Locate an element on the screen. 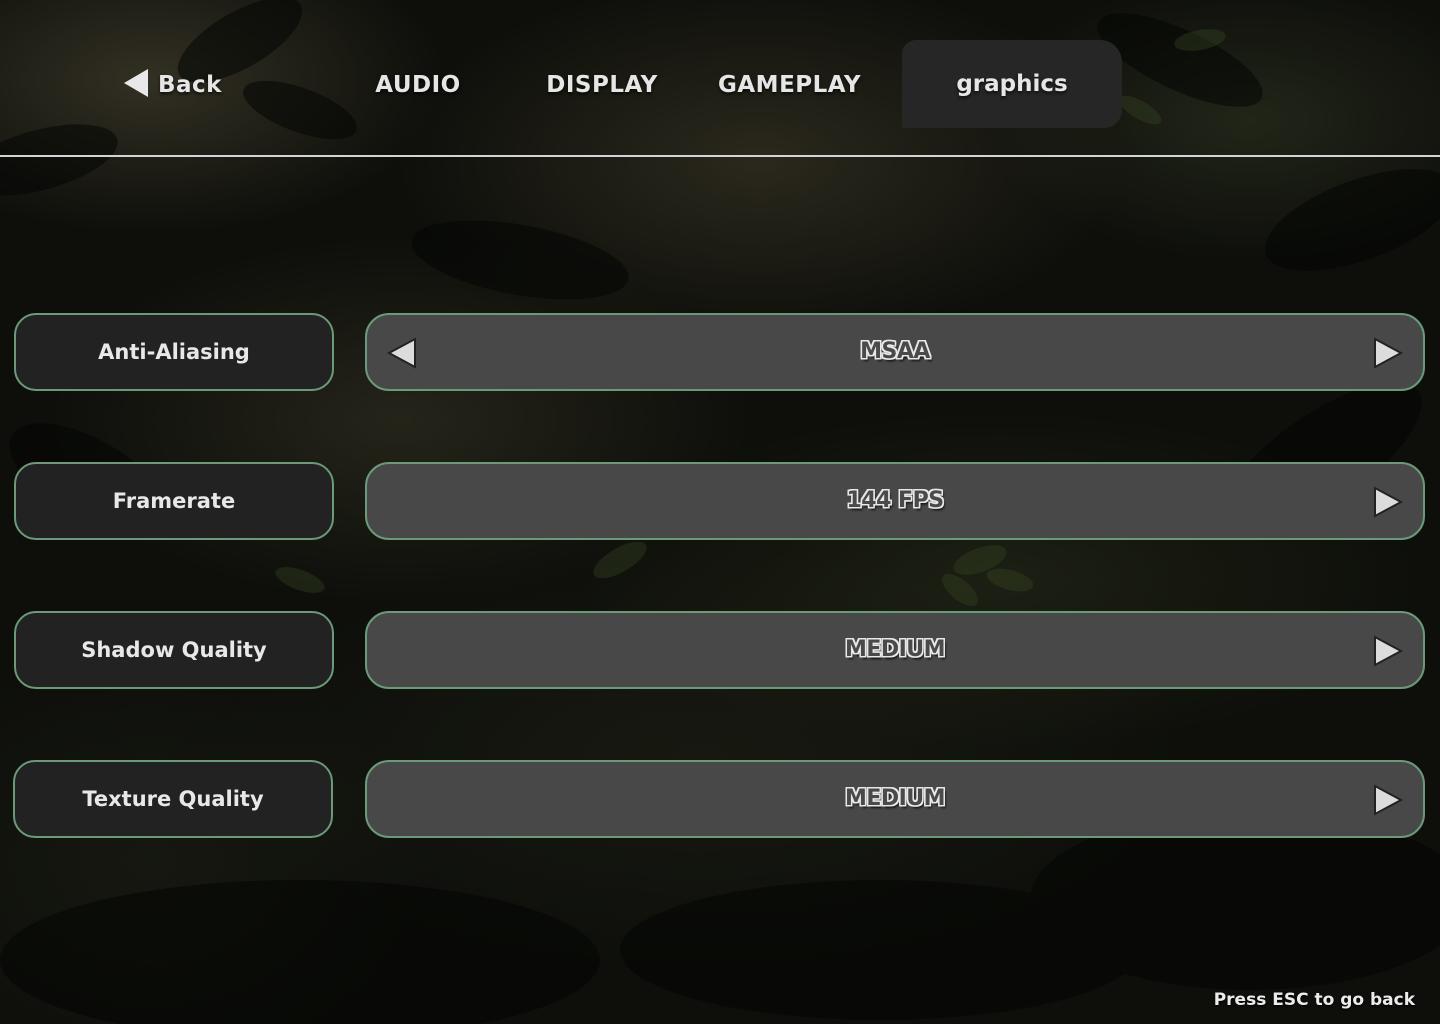 The height and width of the screenshot is (1024, 1440). anti-aliasing-value: MSAA is located at coordinates (895, 351).